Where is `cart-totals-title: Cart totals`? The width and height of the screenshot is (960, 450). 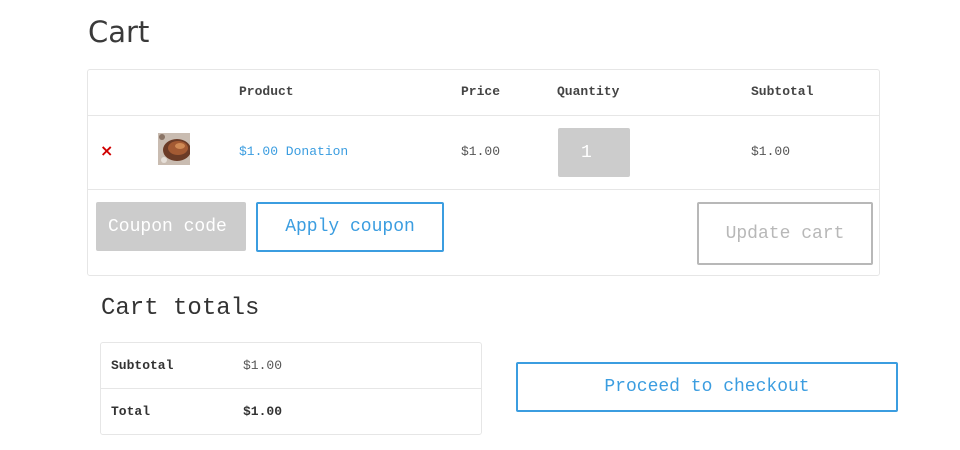
cart-totals-title: Cart totals is located at coordinates (180, 308).